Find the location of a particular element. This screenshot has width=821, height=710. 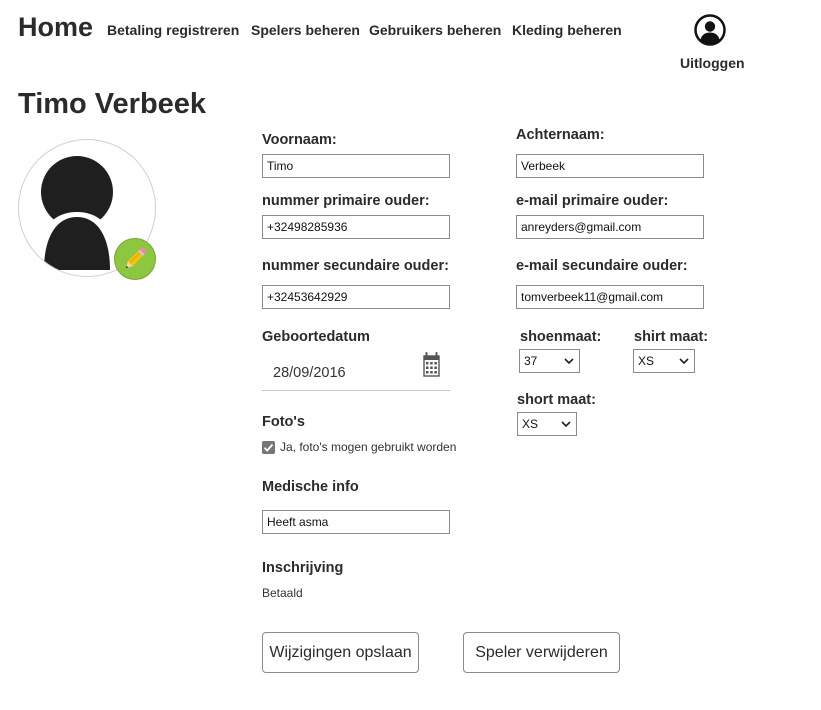

shoe-size-label: shoenmaat: is located at coordinates (561, 337).